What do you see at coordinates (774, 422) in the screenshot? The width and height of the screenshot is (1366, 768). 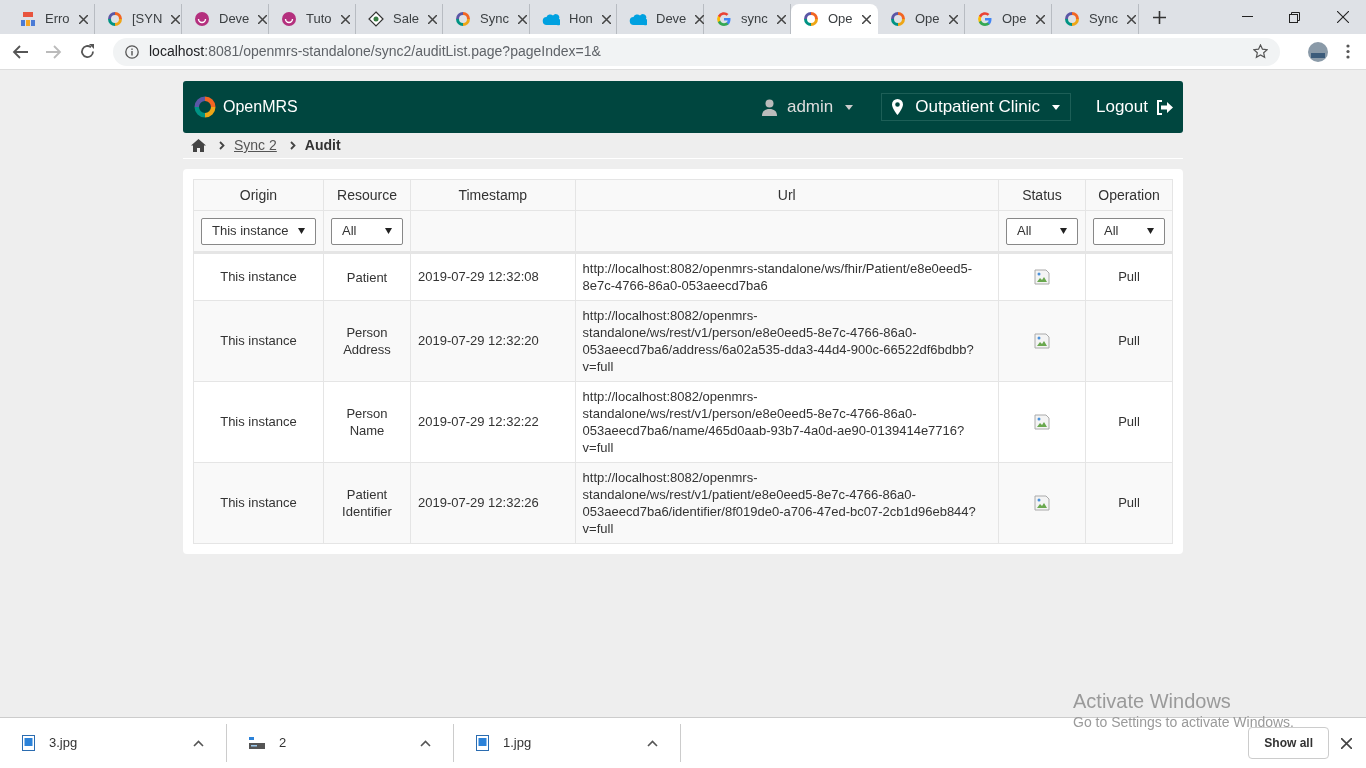 I see `table-cell-text: http://localhost:8082/openmrs-standalone/ws/rest/v1/person/e8e0eed5-8e7c-4766-86a0-053aeecd7ba6/name/465d0aab-93b7-4a0d-ae90-0139414e7716?v=full` at bounding box center [774, 422].